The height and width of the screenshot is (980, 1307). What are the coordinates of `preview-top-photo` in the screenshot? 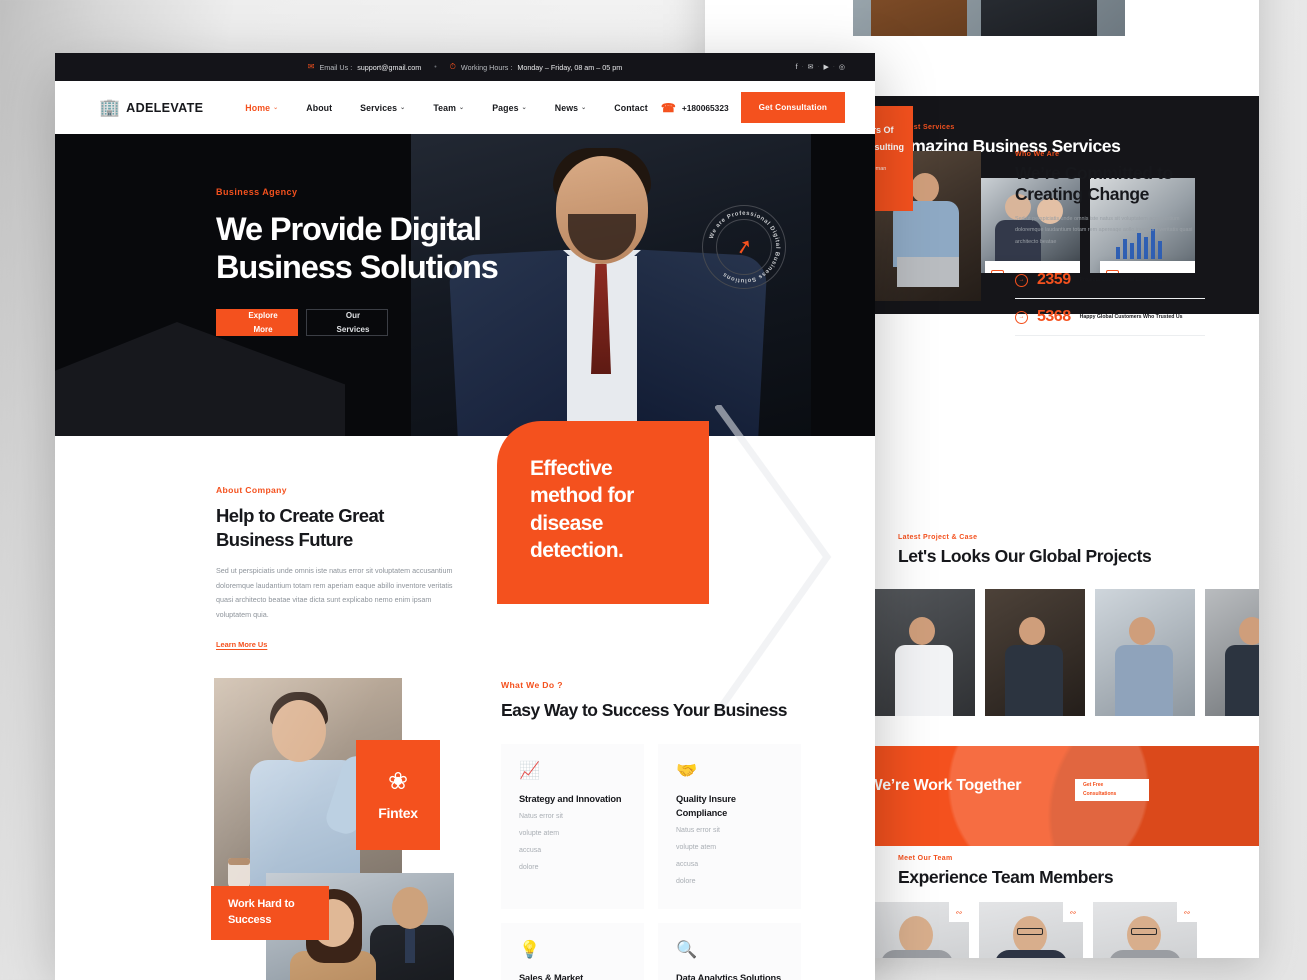 It's located at (989, 18).